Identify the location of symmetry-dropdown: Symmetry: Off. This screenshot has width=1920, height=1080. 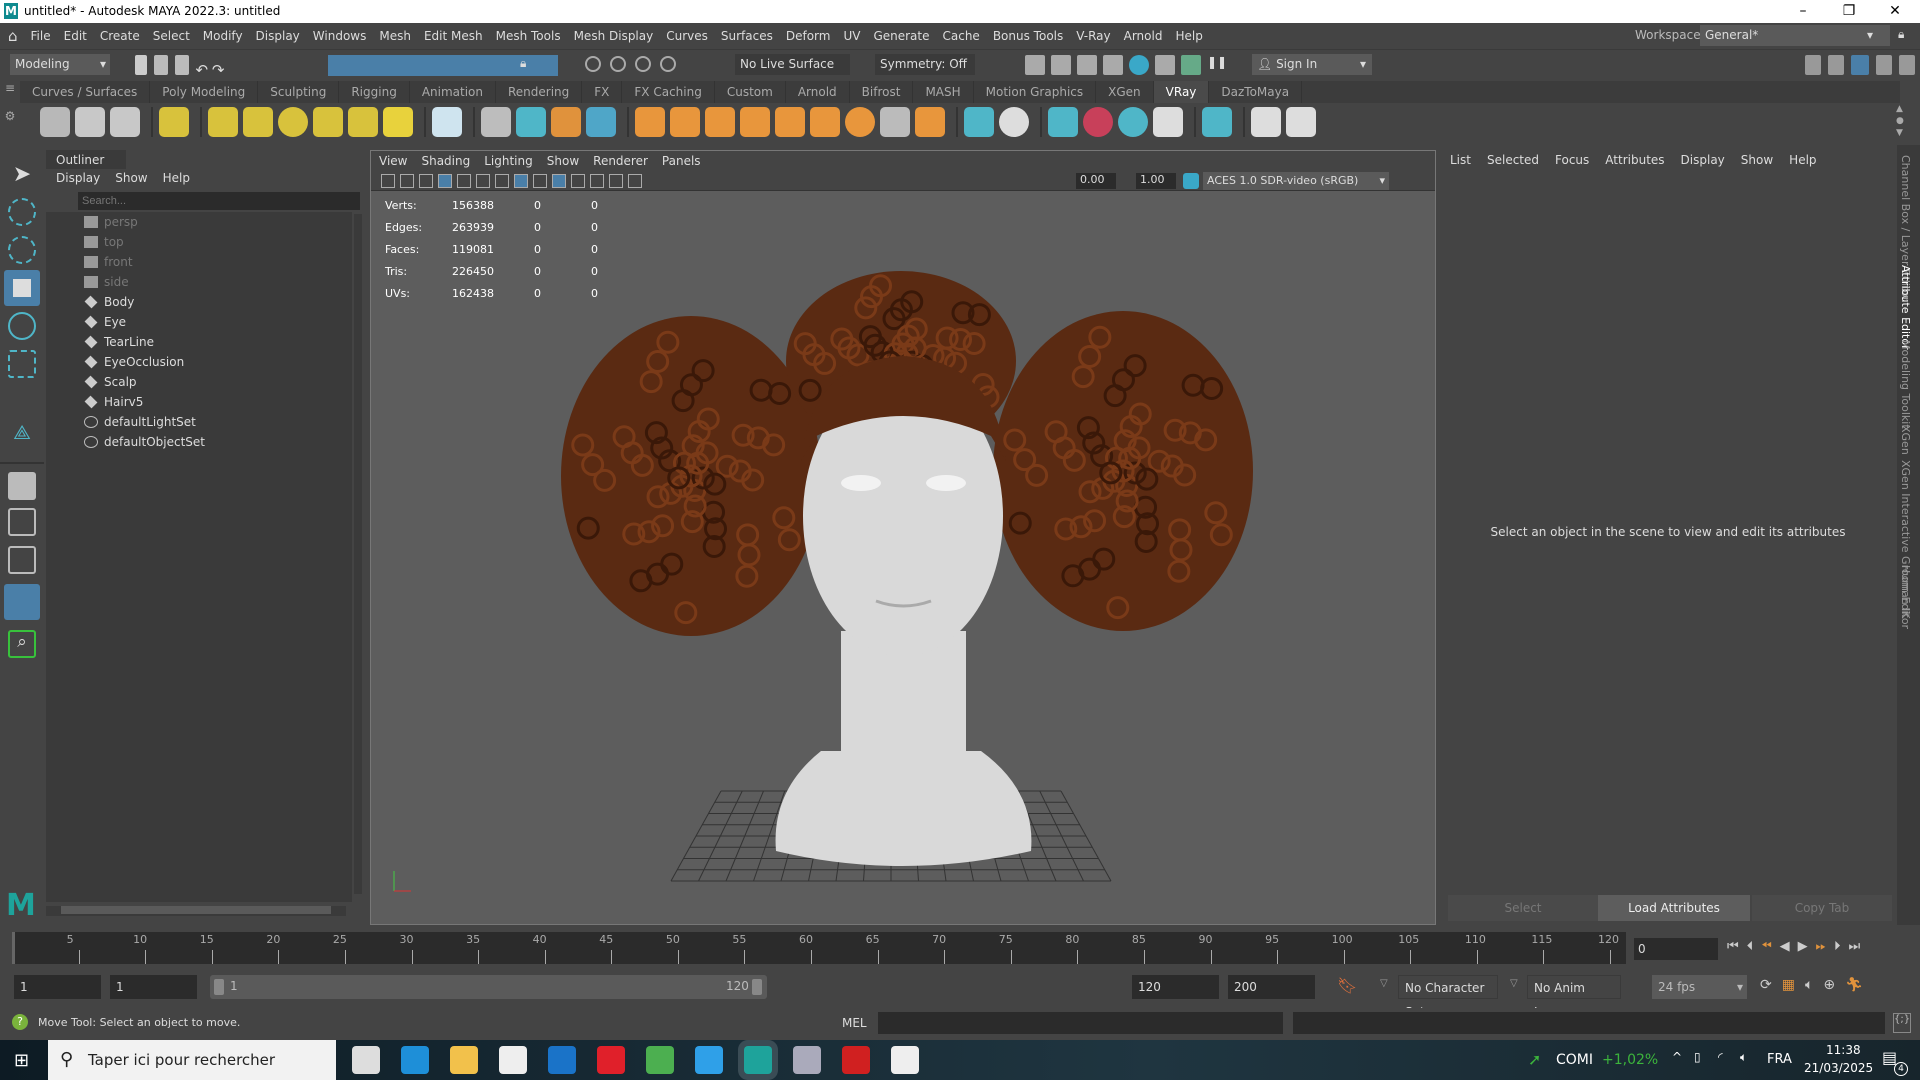
(925, 64).